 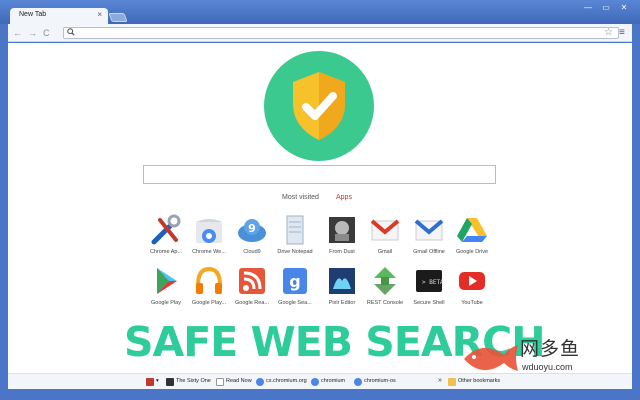 I want to click on bookmarks-overflow-icon: », so click(x=440, y=381).